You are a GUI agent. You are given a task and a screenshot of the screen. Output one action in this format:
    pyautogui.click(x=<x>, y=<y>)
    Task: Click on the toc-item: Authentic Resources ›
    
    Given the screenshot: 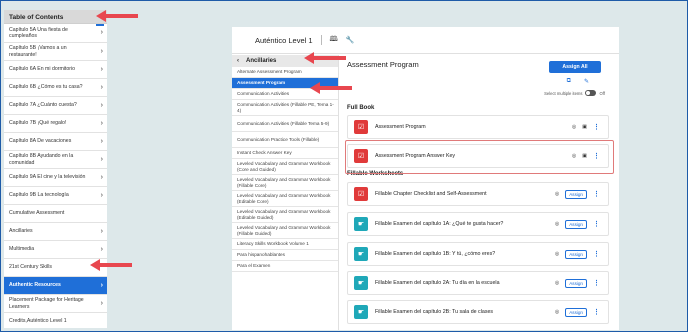 What is the action you would take?
    pyautogui.click(x=55, y=286)
    